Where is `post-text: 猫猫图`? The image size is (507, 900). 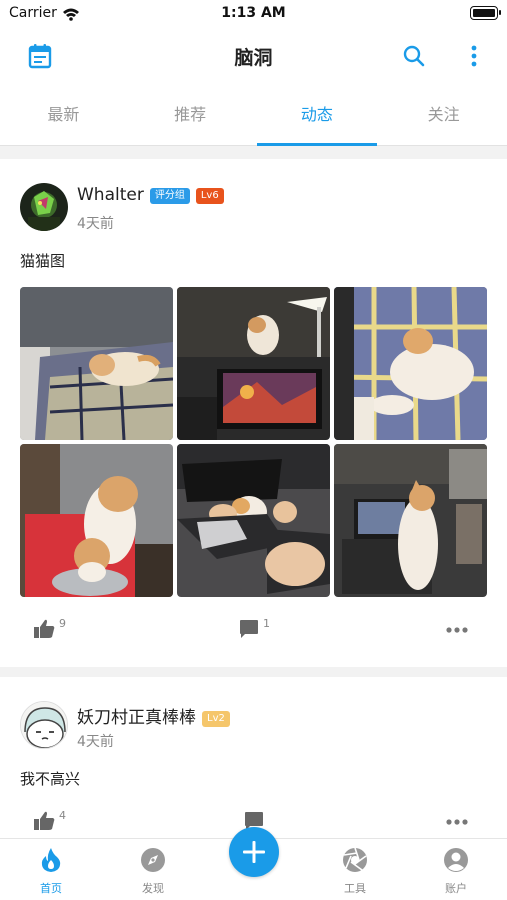 post-text: 猫猫图 is located at coordinates (43, 261).